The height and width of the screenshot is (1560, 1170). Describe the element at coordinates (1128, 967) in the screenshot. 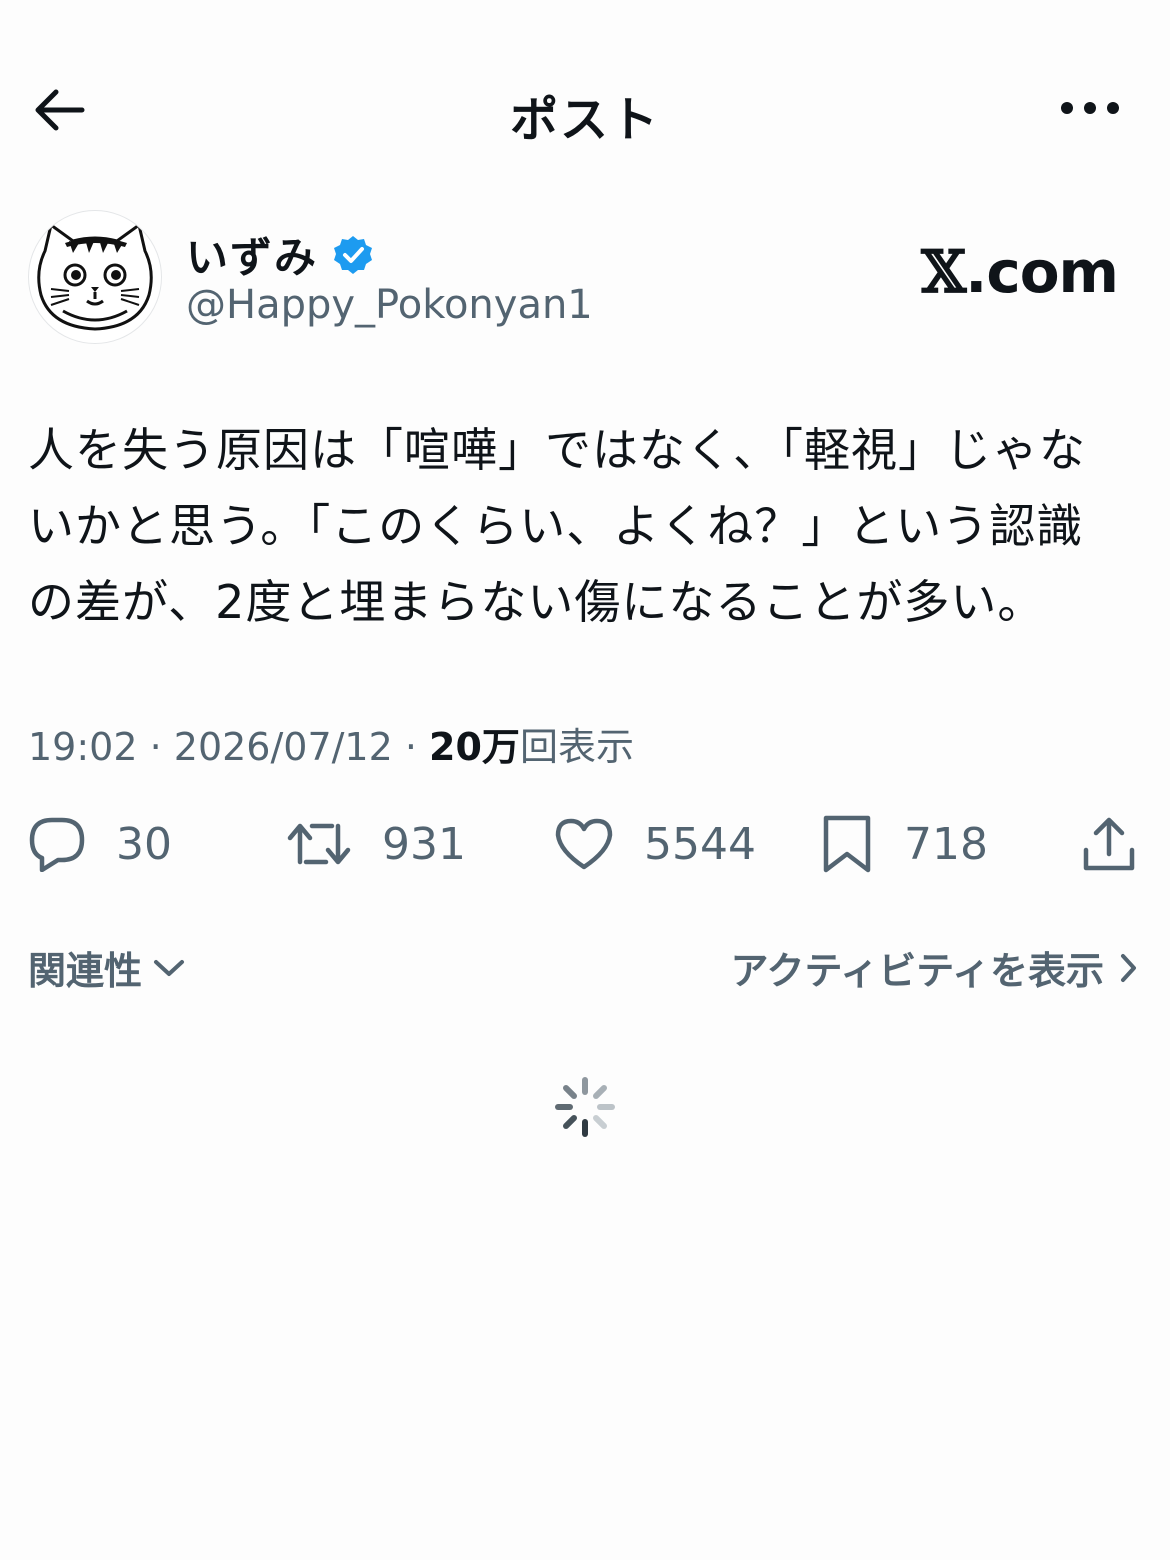

I see `chevron-right-icon` at that location.